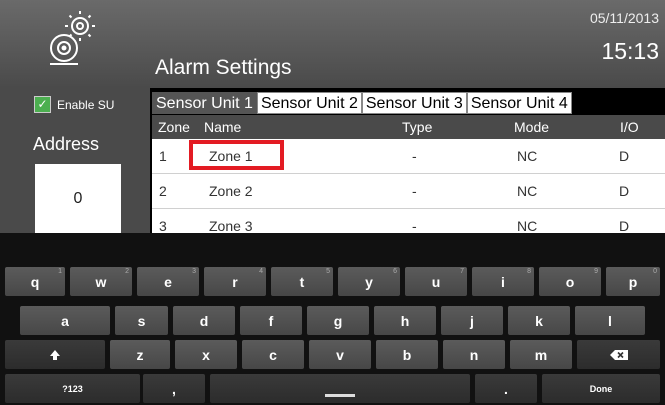 The image size is (665, 405). I want to click on header-mode: Mode, so click(532, 127).